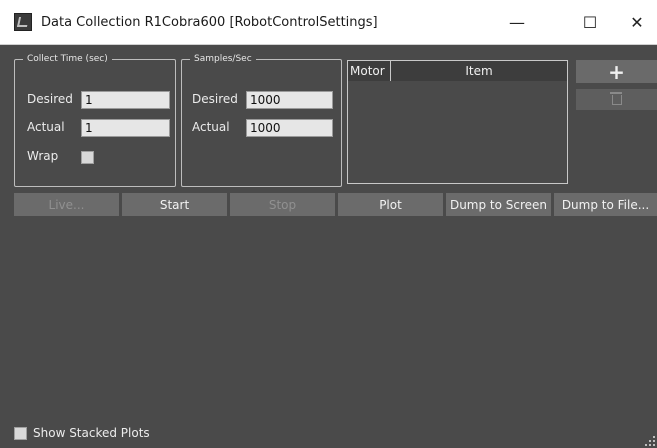 The width and height of the screenshot is (657, 448). What do you see at coordinates (457, 122) in the screenshot?
I see `motor-item-list: Motor Item` at bounding box center [457, 122].